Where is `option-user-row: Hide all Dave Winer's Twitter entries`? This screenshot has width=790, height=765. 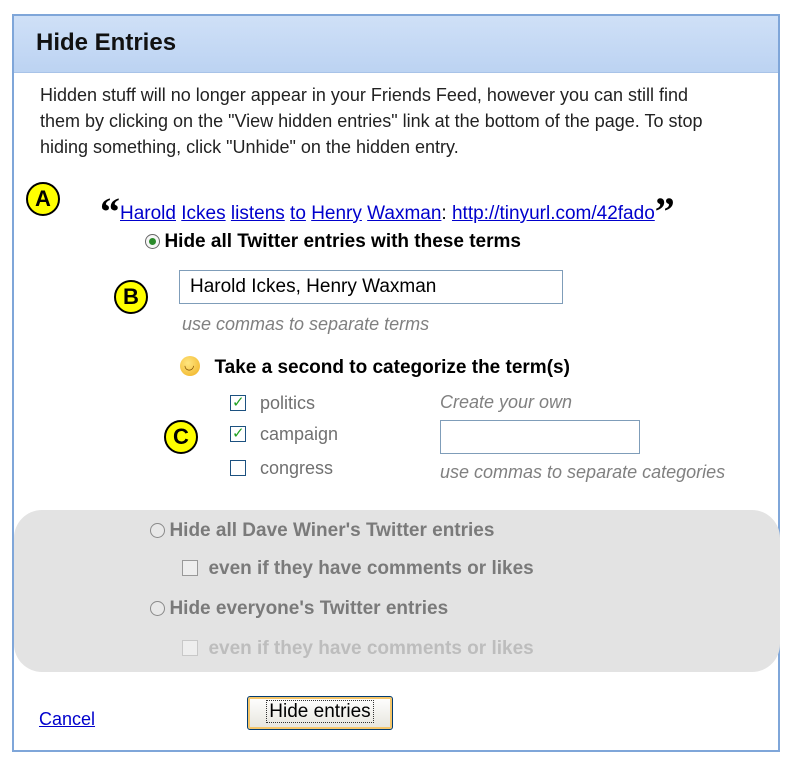 option-user-row: Hide all Dave Winer's Twitter entries is located at coordinates (322, 531).